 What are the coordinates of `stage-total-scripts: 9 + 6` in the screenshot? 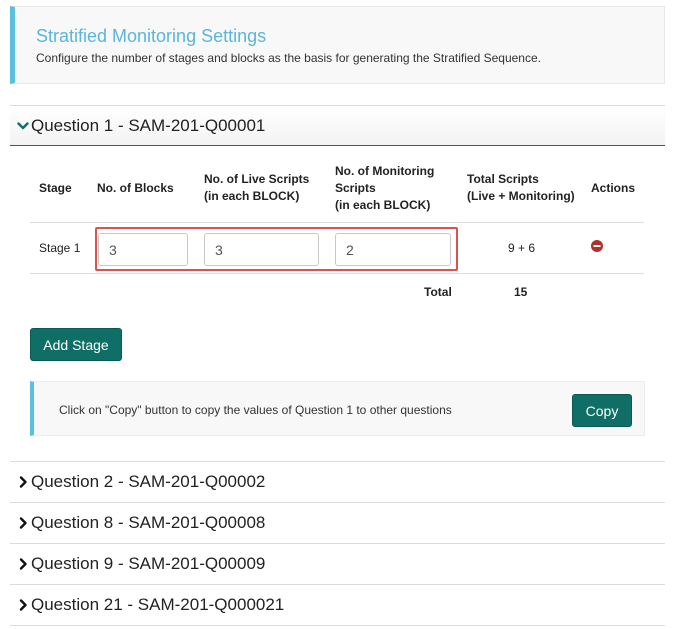 It's located at (522, 248).